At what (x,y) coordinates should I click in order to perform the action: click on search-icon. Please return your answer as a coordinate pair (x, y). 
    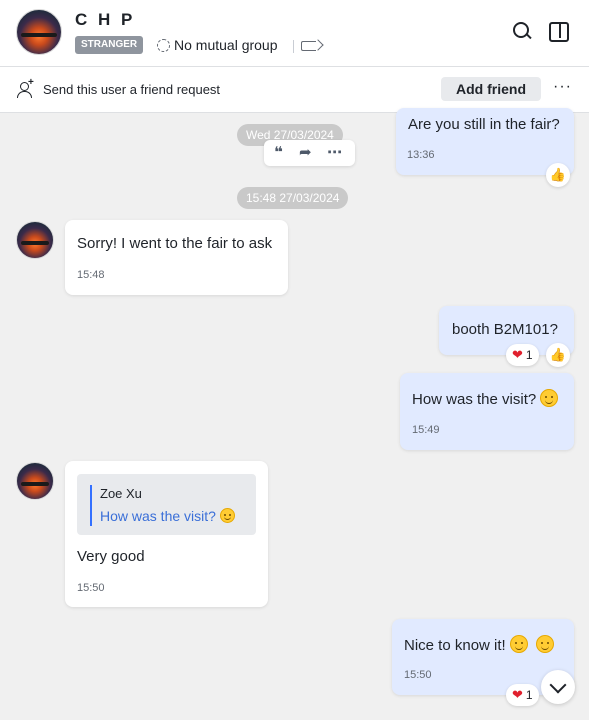
    Looking at the image, I should click on (522, 31).